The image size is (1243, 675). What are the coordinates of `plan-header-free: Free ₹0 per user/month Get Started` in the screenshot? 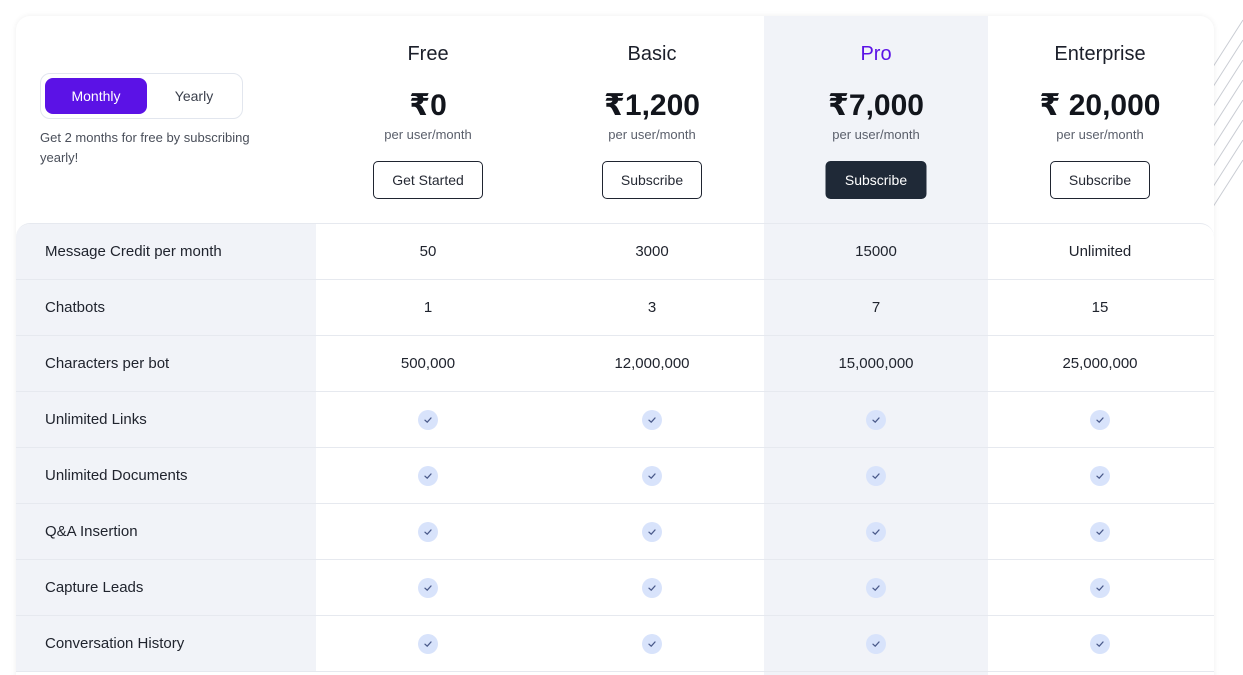 It's located at (428, 116).